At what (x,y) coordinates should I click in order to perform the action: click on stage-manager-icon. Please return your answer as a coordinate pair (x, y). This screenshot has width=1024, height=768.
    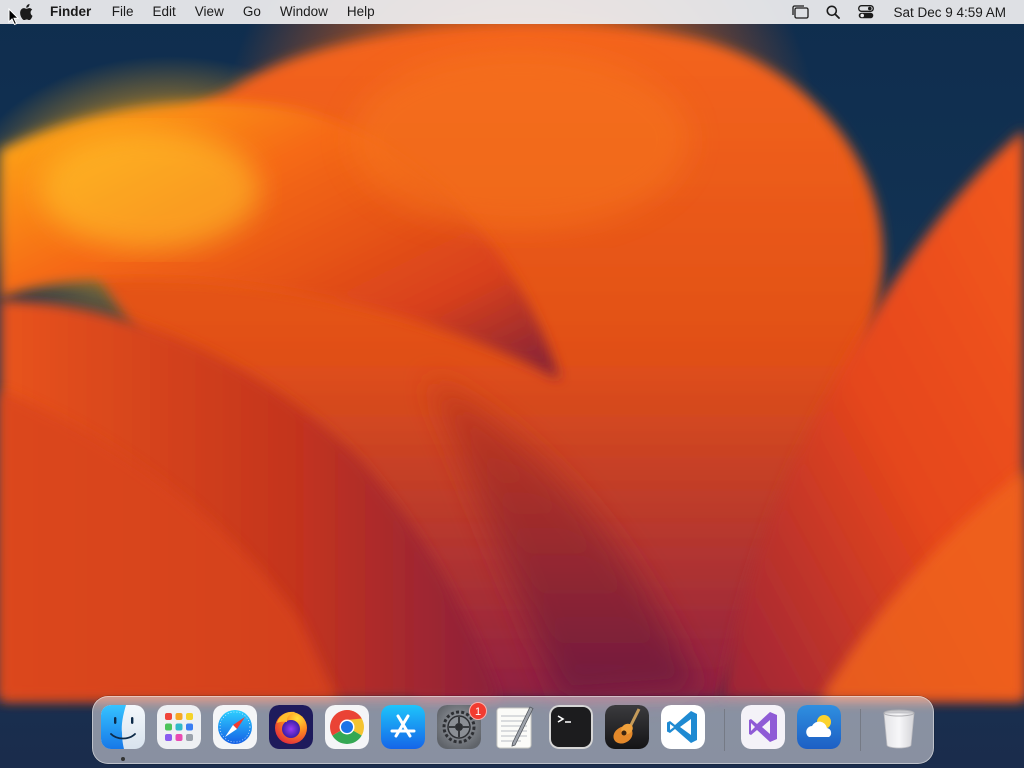
    Looking at the image, I should click on (800, 12).